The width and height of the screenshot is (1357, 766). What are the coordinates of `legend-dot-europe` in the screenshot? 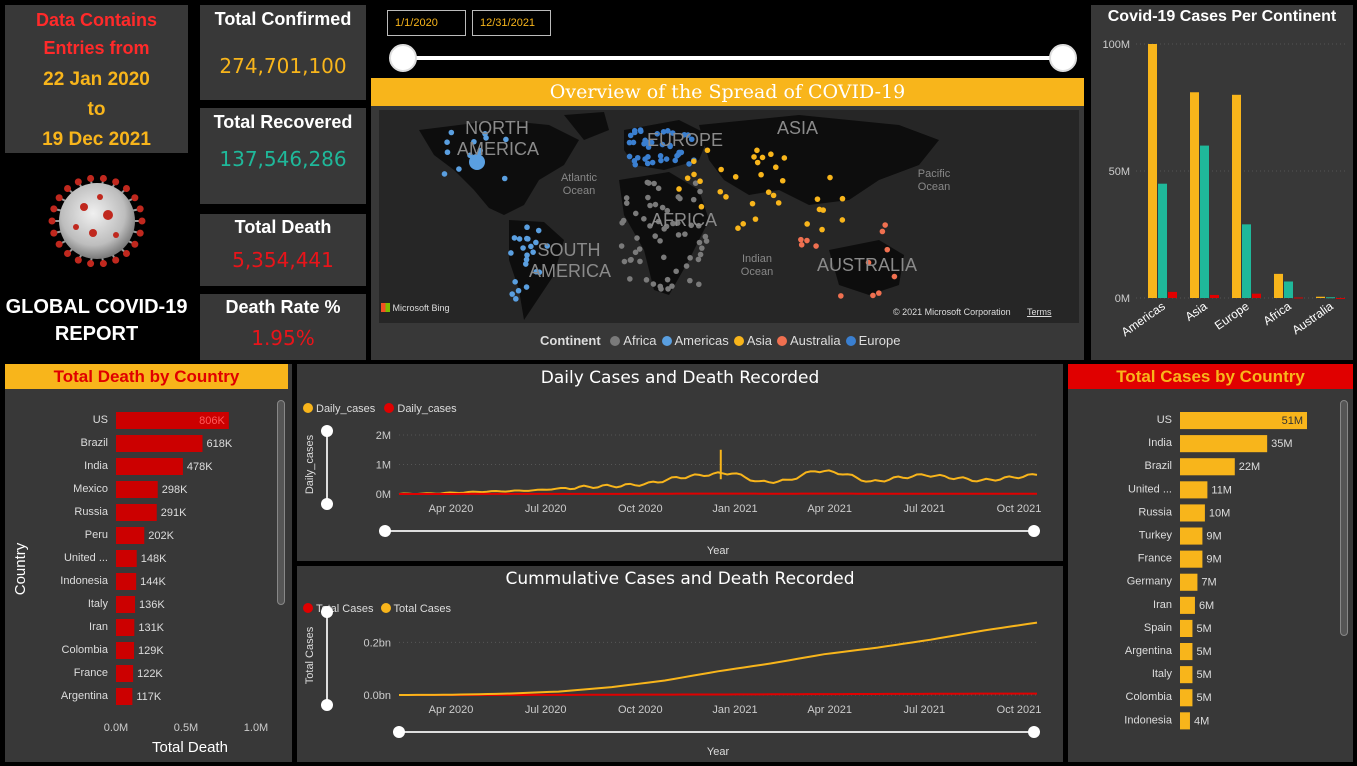 It's located at (850, 341).